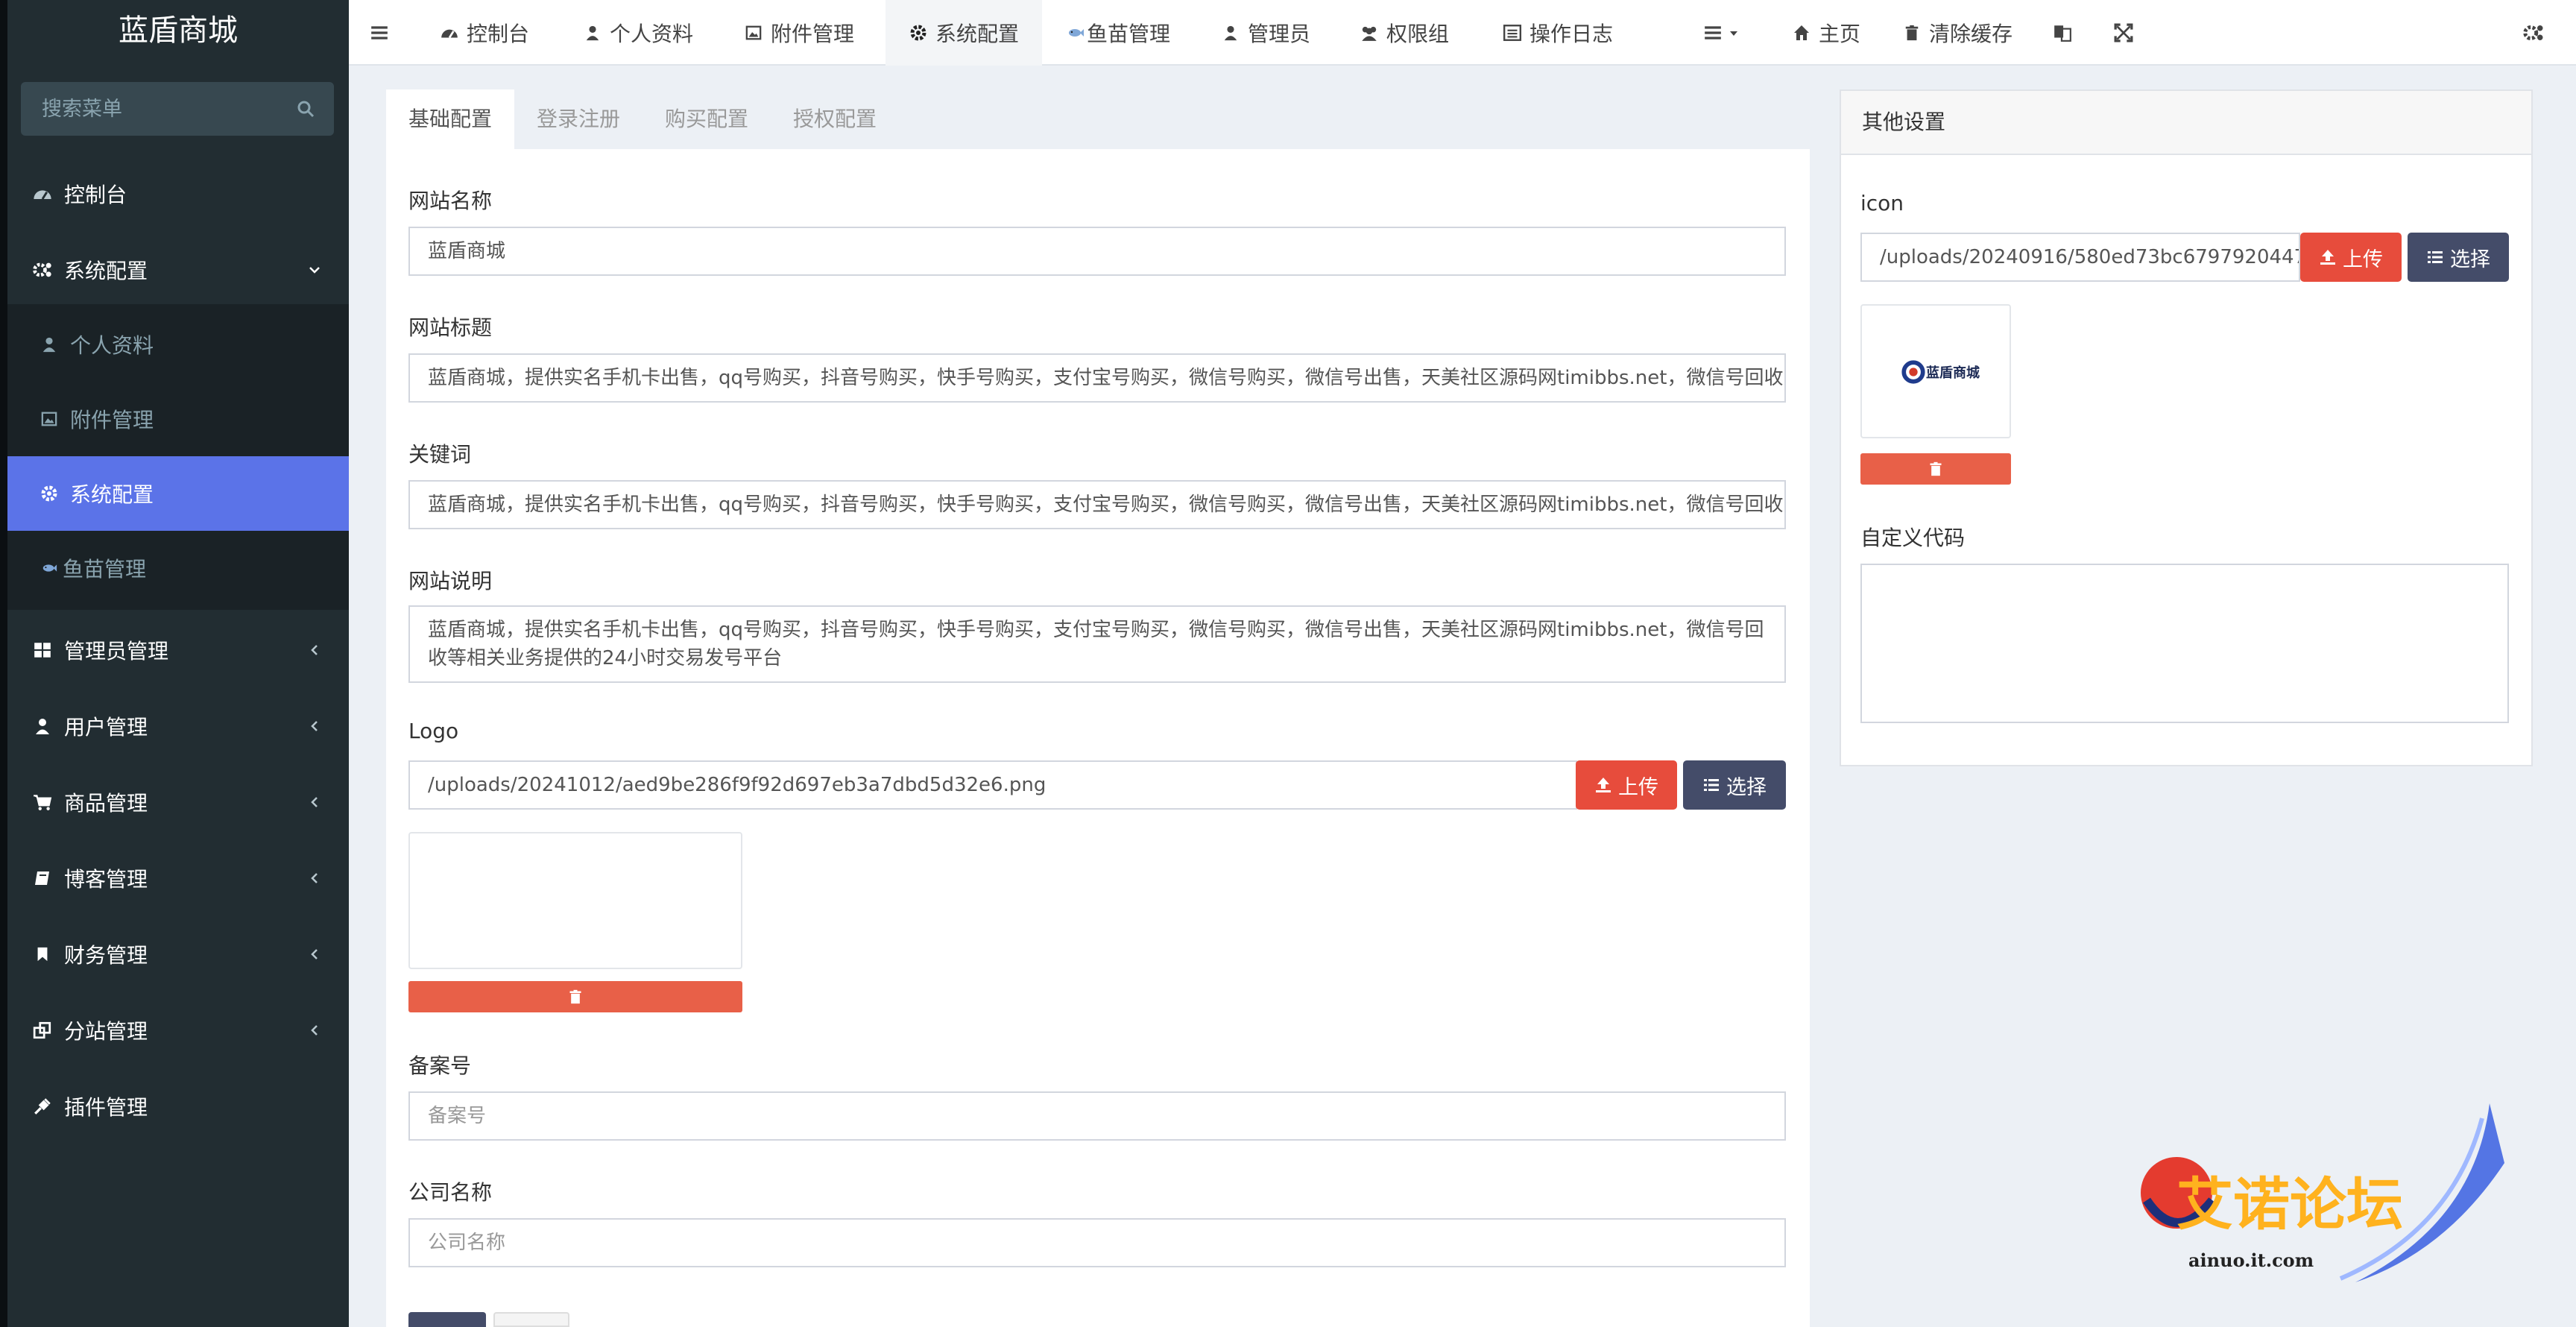 Image resolution: width=2576 pixels, height=1327 pixels. I want to click on sidebar-subitem-label: 系统配置, so click(112, 494).